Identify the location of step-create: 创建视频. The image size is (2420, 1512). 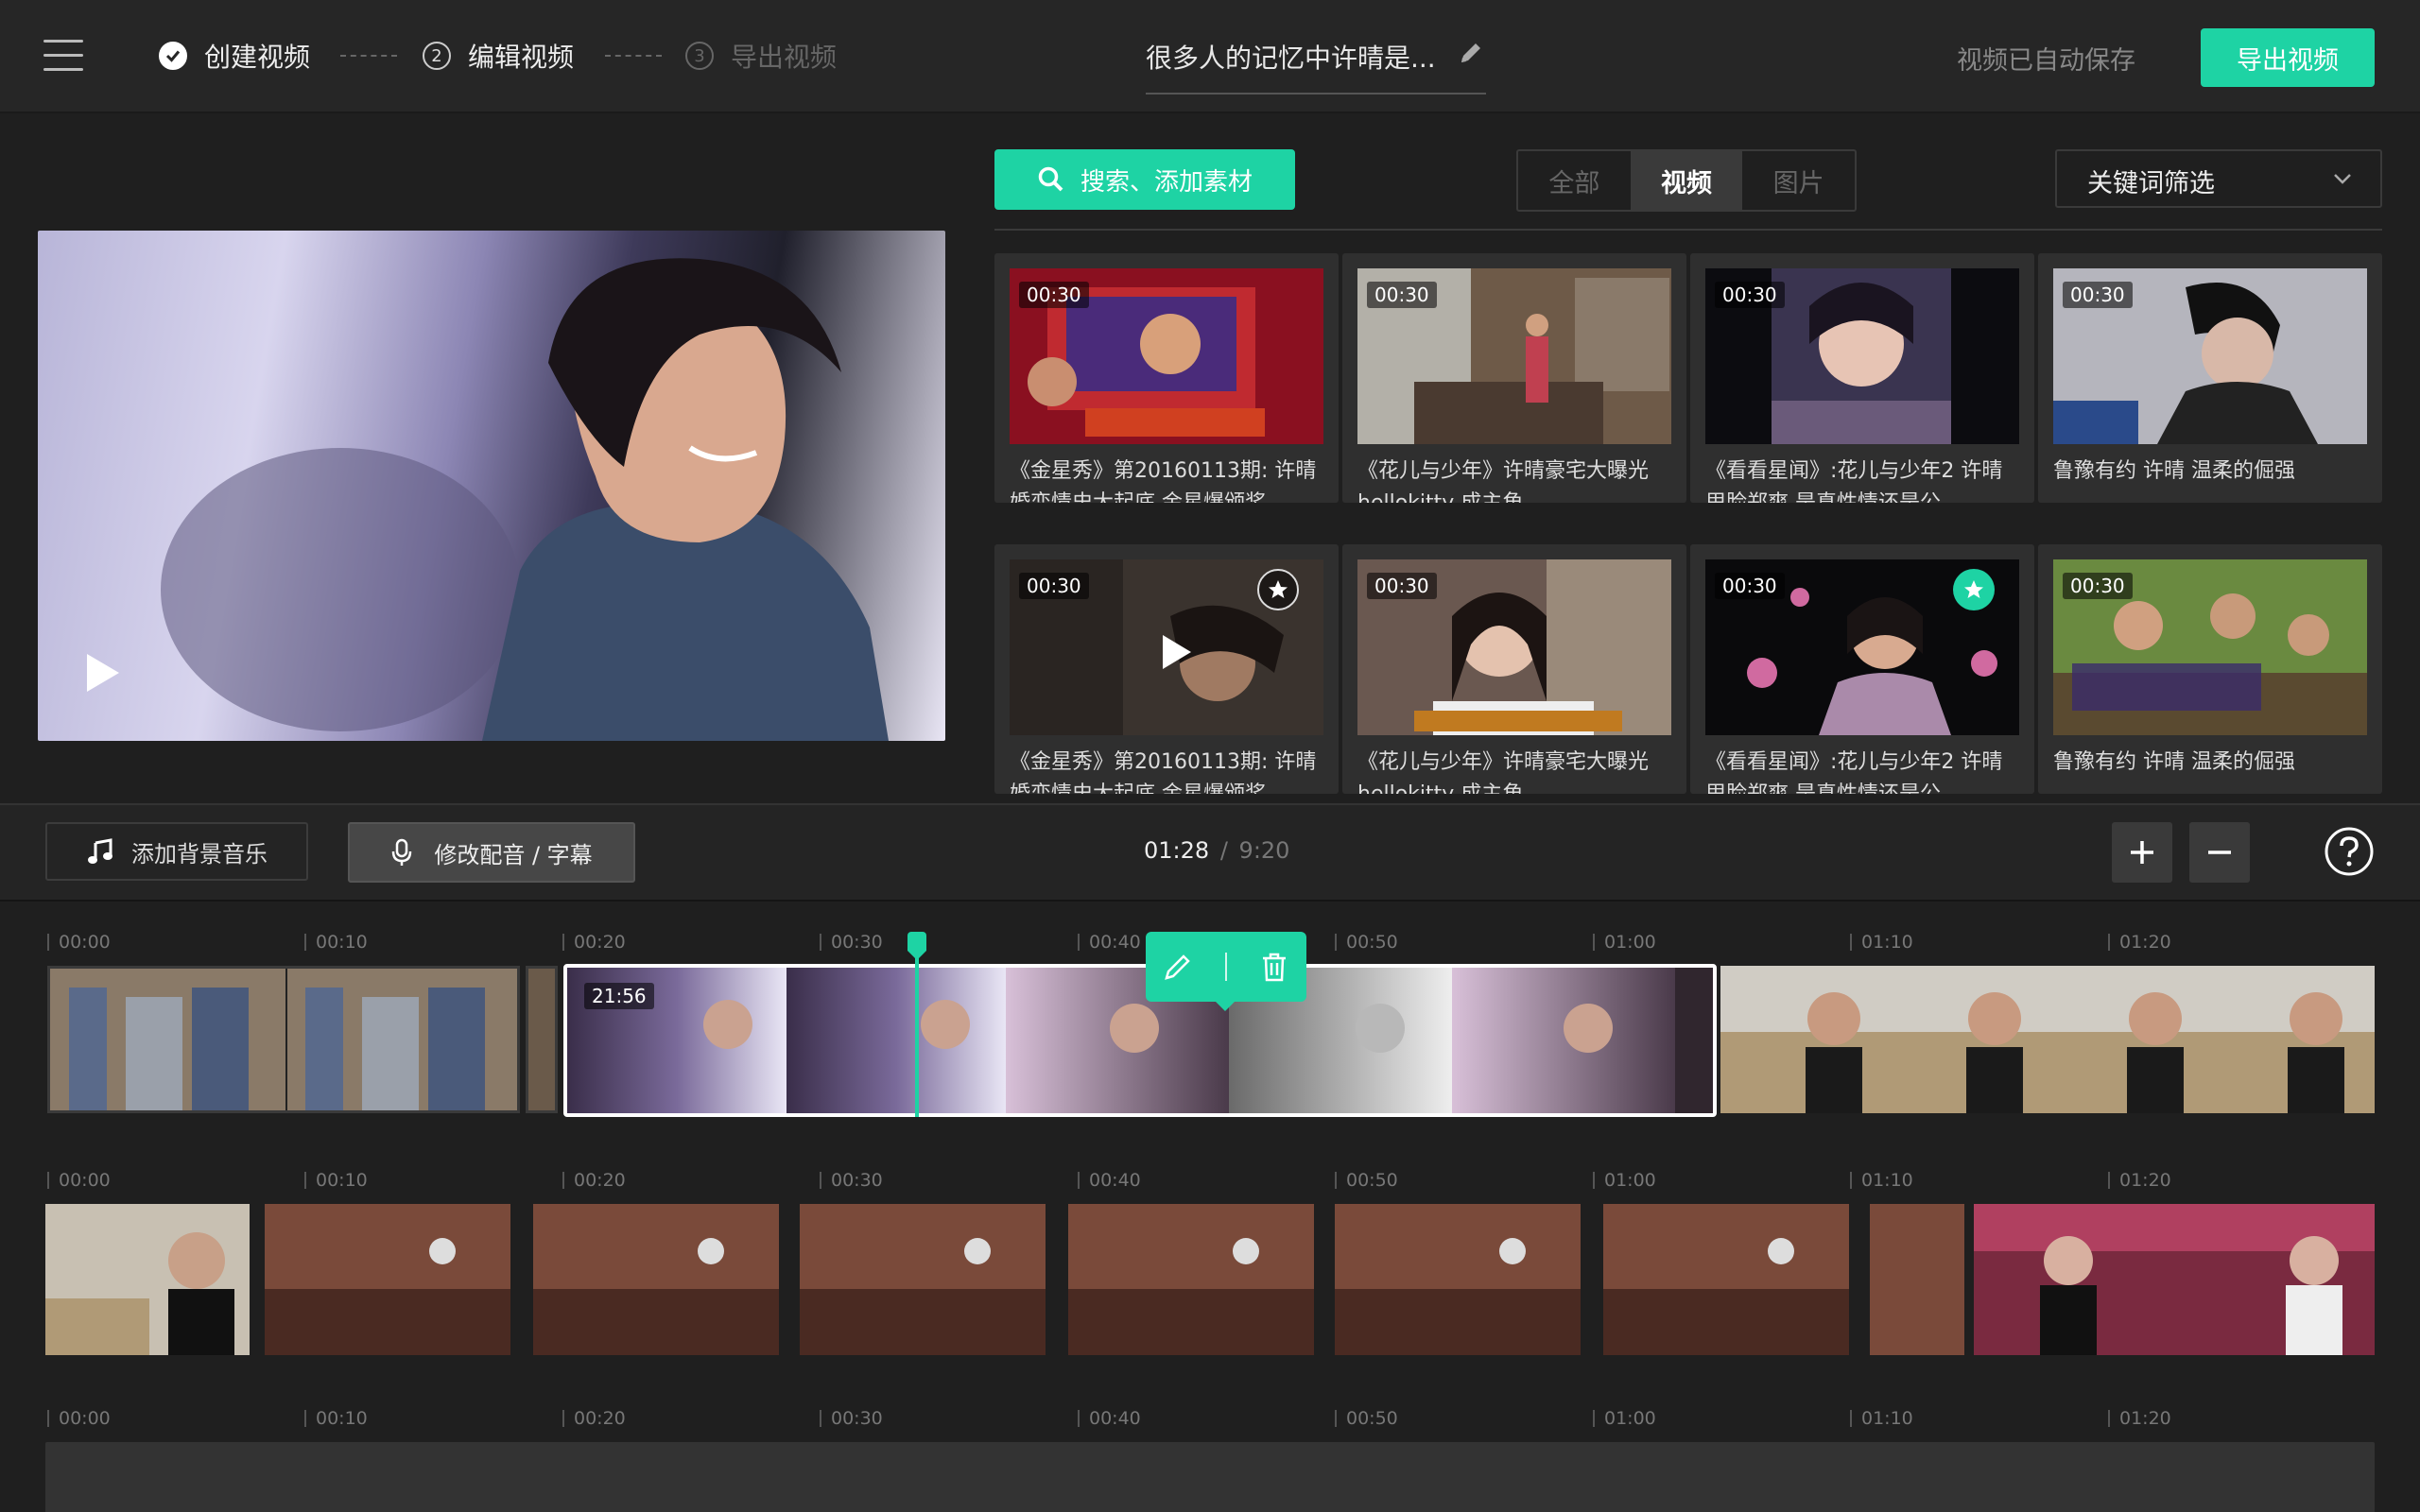
(234, 56).